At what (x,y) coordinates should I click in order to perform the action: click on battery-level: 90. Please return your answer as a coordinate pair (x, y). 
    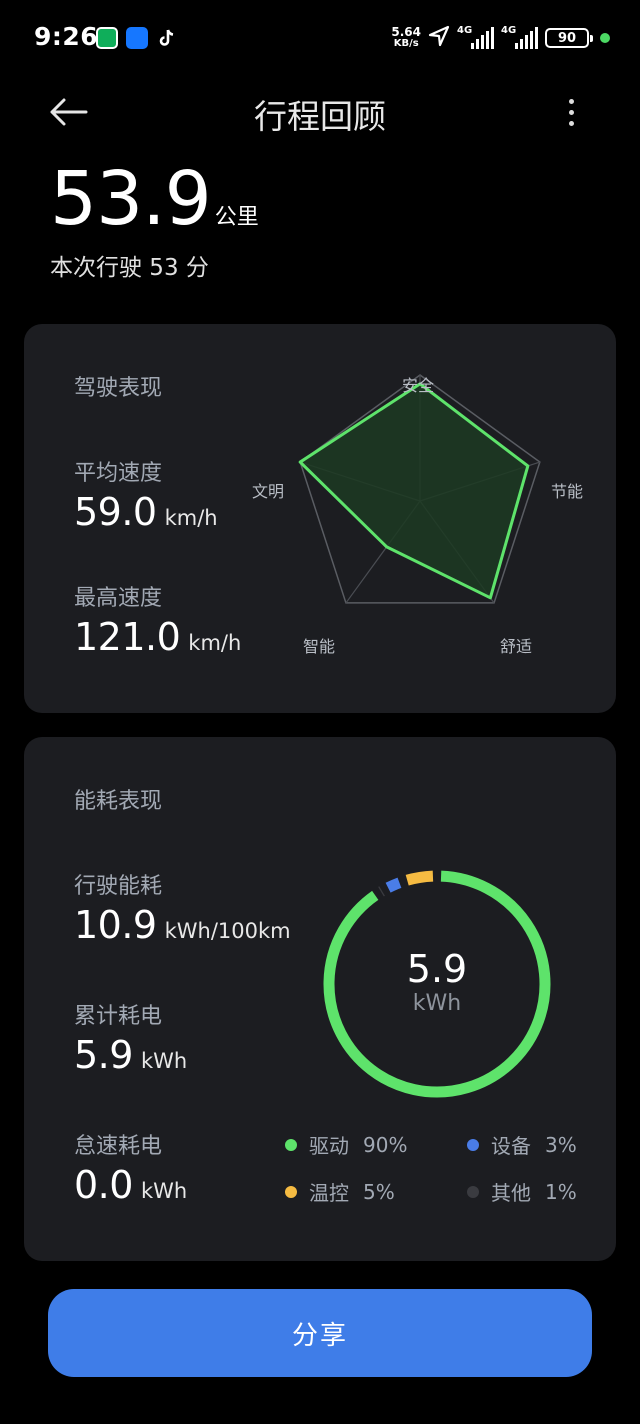
    Looking at the image, I should click on (567, 38).